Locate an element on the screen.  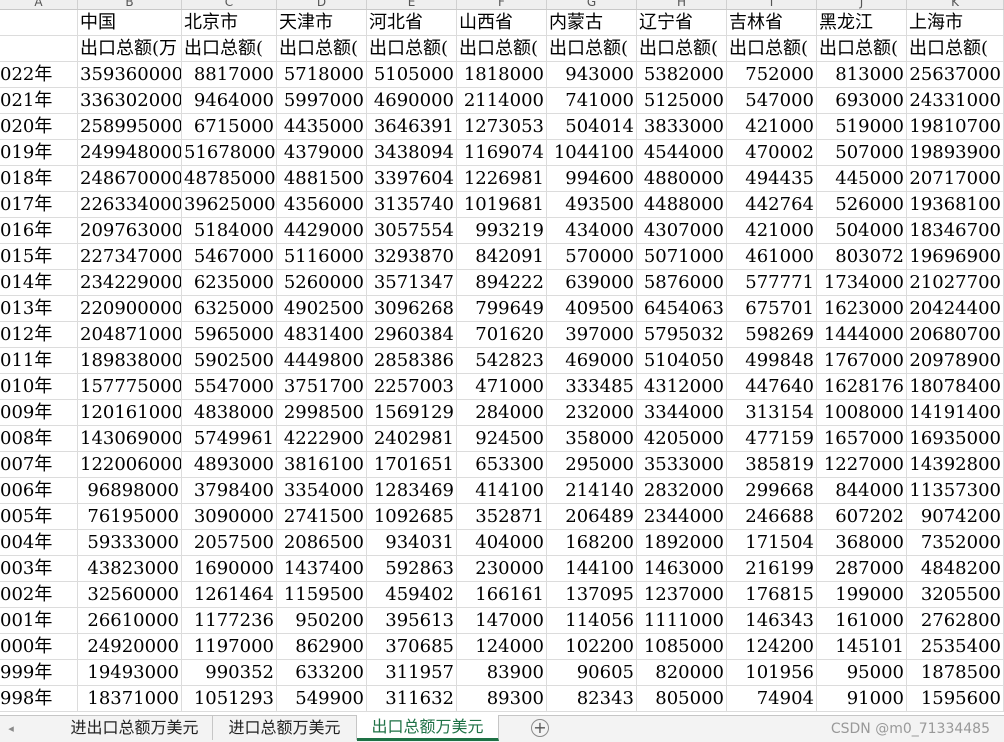
value-cell: 5547000 is located at coordinates (229, 387).